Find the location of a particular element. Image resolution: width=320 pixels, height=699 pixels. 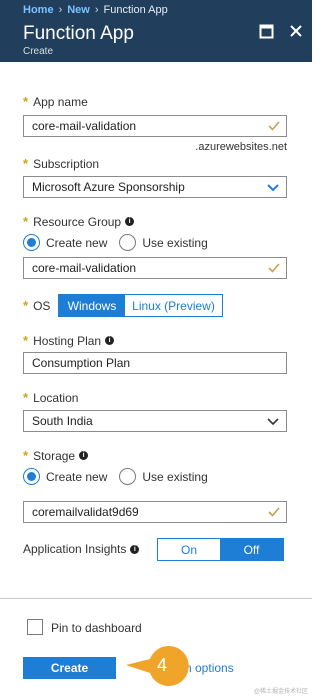

subscription-select: Microsoft Azure Sponsorship is located at coordinates (155, 187).